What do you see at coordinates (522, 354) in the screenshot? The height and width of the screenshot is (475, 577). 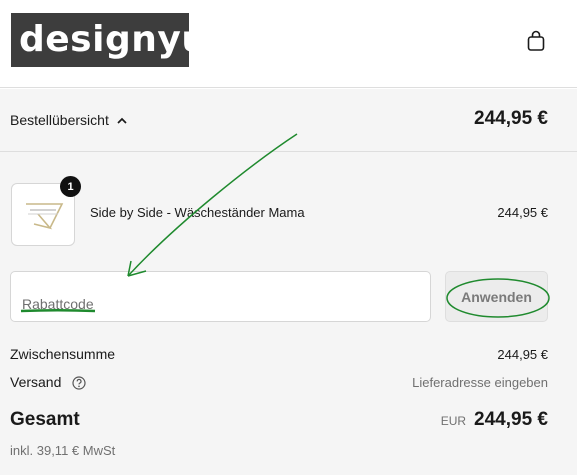 I see `subtotal-value: 244,95 €` at bounding box center [522, 354].